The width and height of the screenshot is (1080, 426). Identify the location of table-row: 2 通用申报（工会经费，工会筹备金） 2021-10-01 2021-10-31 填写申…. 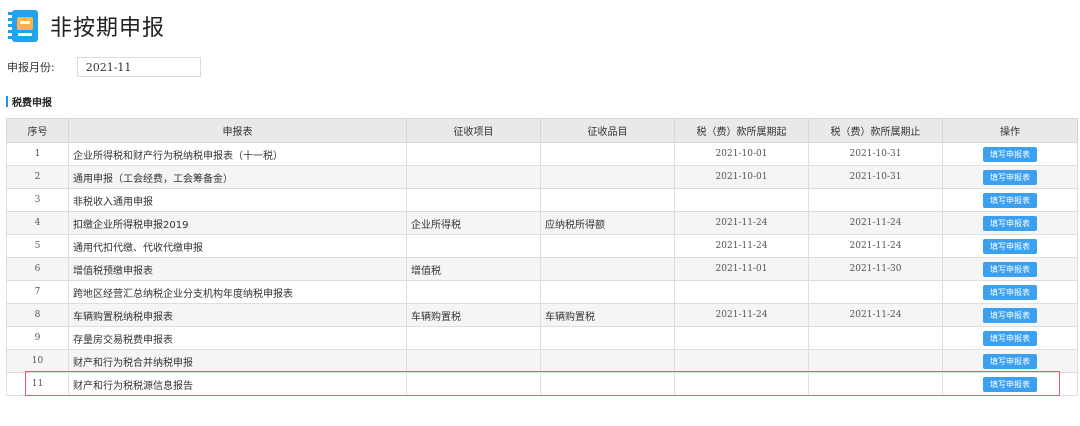
(542, 177).